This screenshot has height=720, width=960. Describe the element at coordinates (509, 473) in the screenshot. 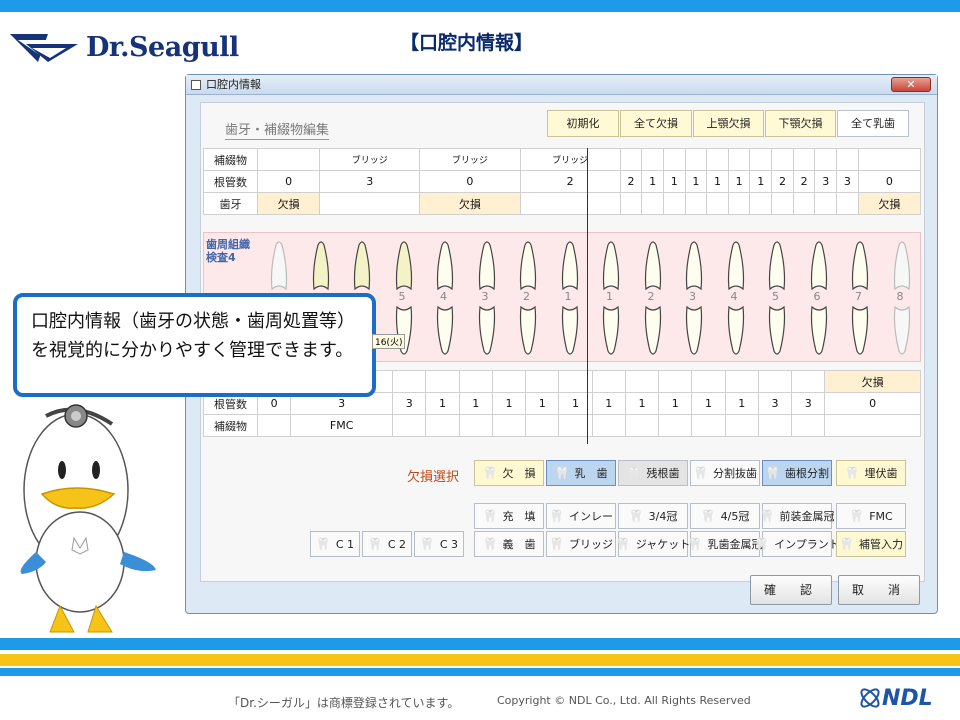

I see `missing-tooth-button: 🦷 欠 損` at that location.